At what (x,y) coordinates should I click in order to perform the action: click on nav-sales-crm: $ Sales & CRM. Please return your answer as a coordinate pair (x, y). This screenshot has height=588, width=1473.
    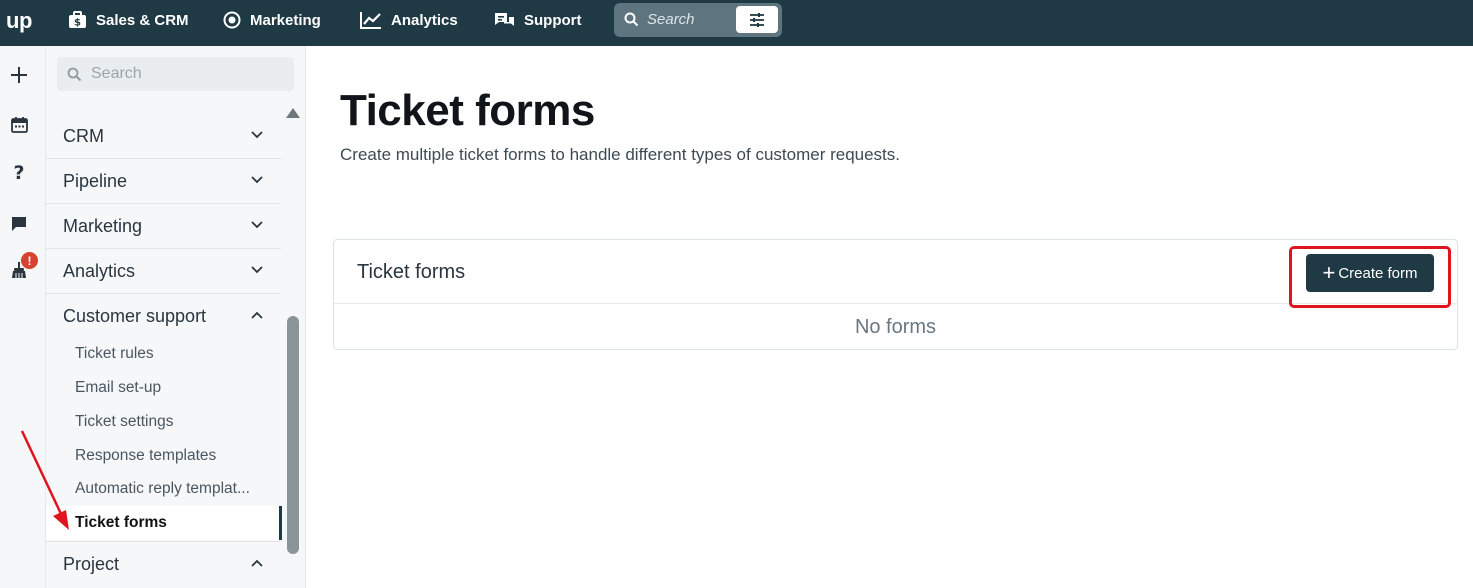
    Looking at the image, I should click on (128, 20).